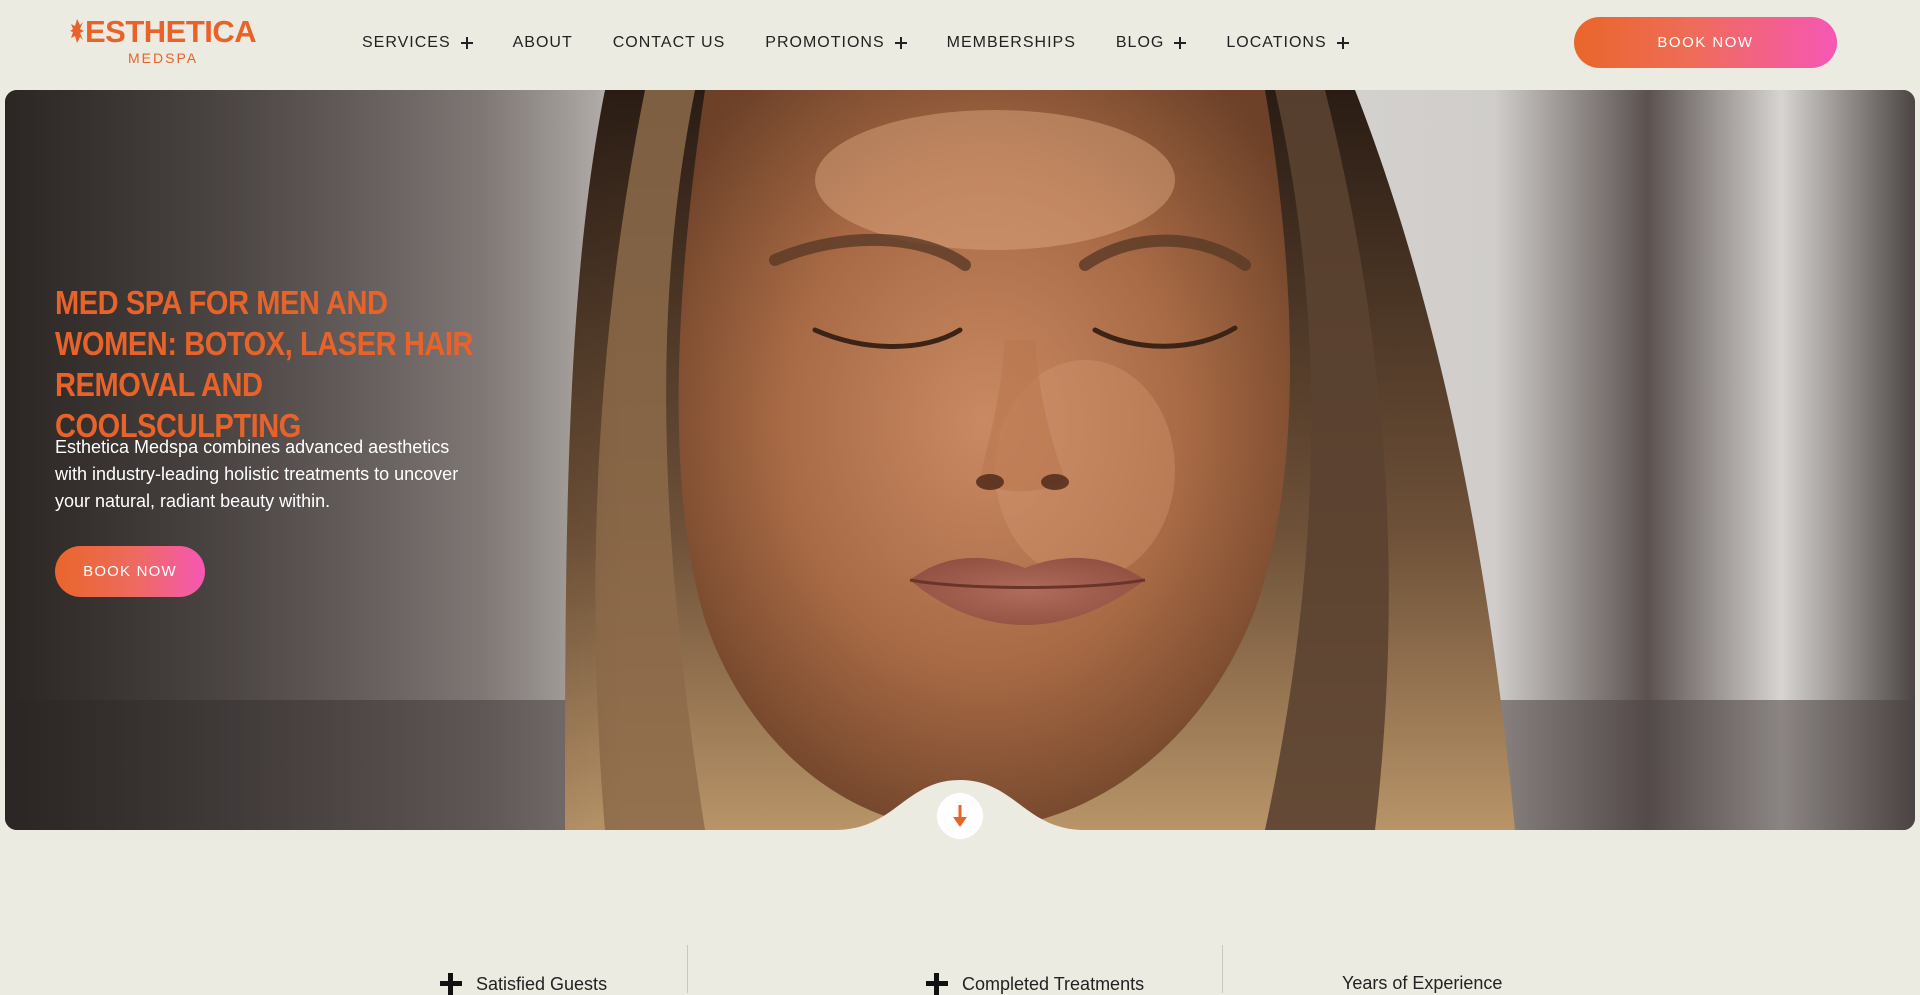 Image resolution: width=1920 pixels, height=995 pixels. I want to click on nav-item-memberships: MEMBERSHIPS, so click(1011, 43).